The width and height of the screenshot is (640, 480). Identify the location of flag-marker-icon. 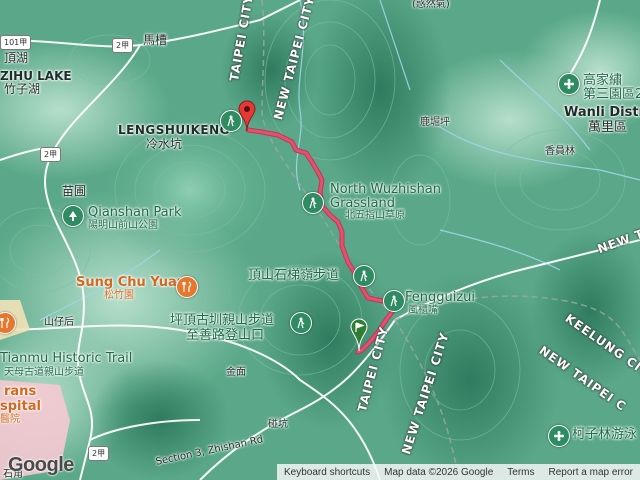
(359, 335).